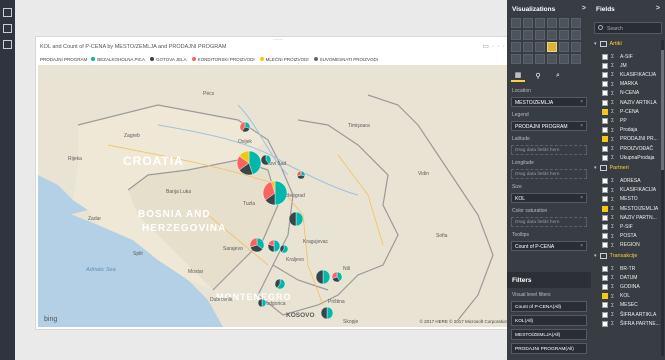 This screenshot has height=360, width=665. What do you see at coordinates (518, 76) in the screenshot?
I see `fields-tab-icon: ▦` at bounding box center [518, 76].